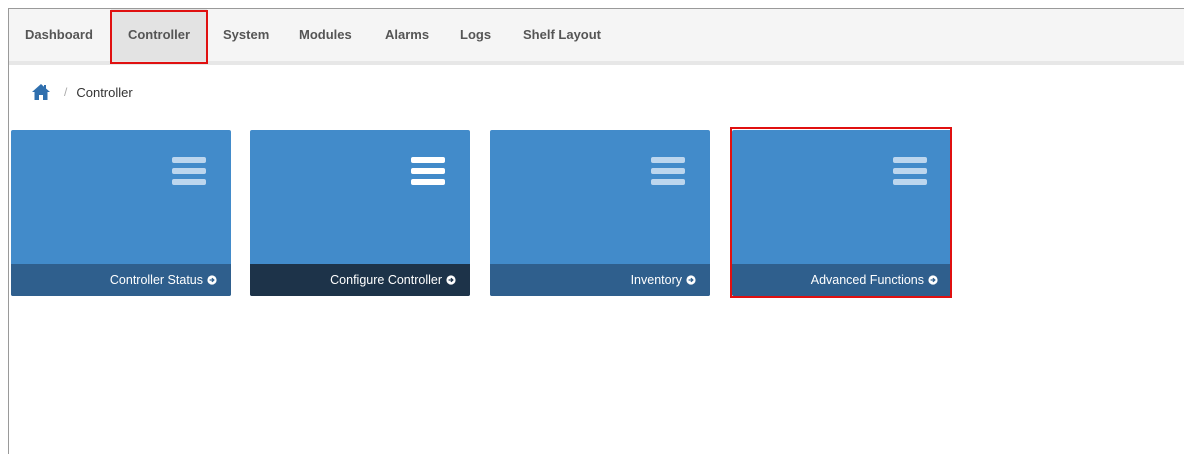  I want to click on tile-configure-controller: Configure Controller, so click(360, 213).